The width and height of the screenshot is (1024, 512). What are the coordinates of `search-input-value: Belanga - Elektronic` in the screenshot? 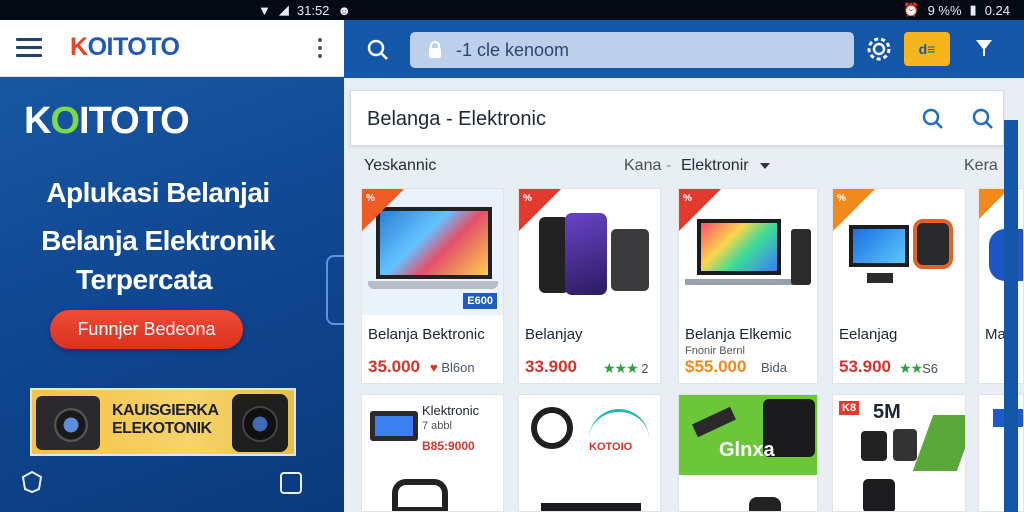 It's located at (456, 119).